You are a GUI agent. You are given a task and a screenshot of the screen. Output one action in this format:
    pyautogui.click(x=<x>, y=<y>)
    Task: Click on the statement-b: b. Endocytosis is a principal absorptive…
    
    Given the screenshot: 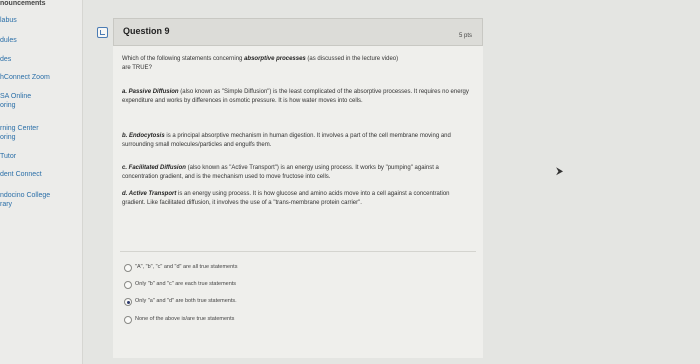 What is the action you would take?
    pyautogui.click(x=296, y=140)
    